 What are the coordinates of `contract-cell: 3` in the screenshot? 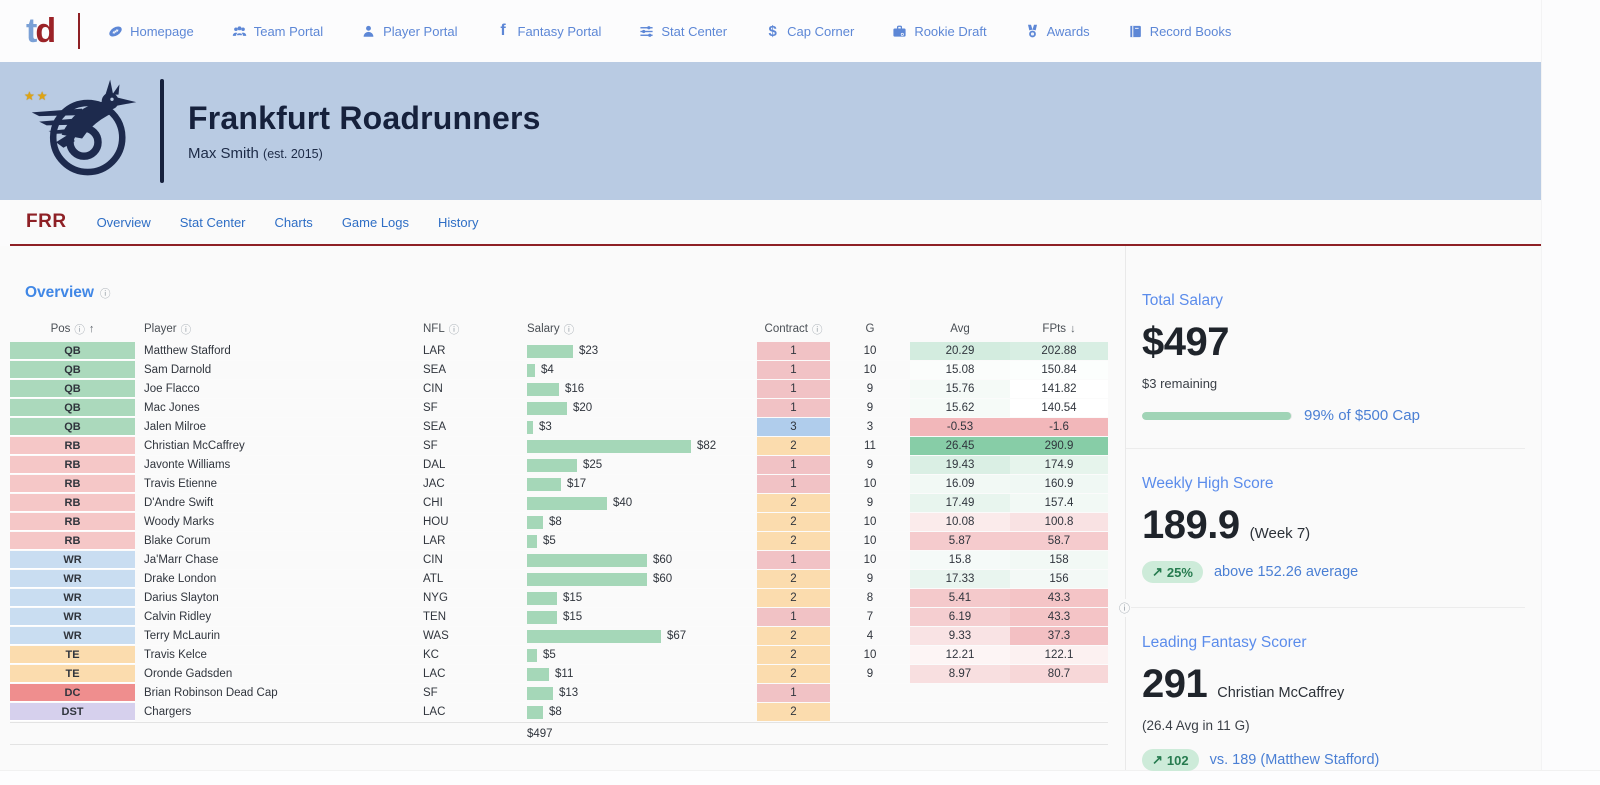 It's located at (793, 427).